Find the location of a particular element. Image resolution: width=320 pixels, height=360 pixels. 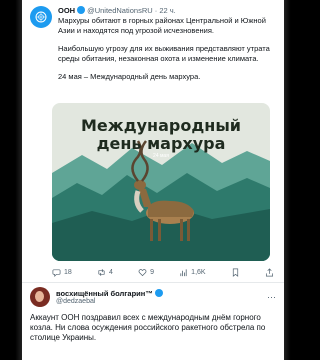

share-icon is located at coordinates (269, 272).